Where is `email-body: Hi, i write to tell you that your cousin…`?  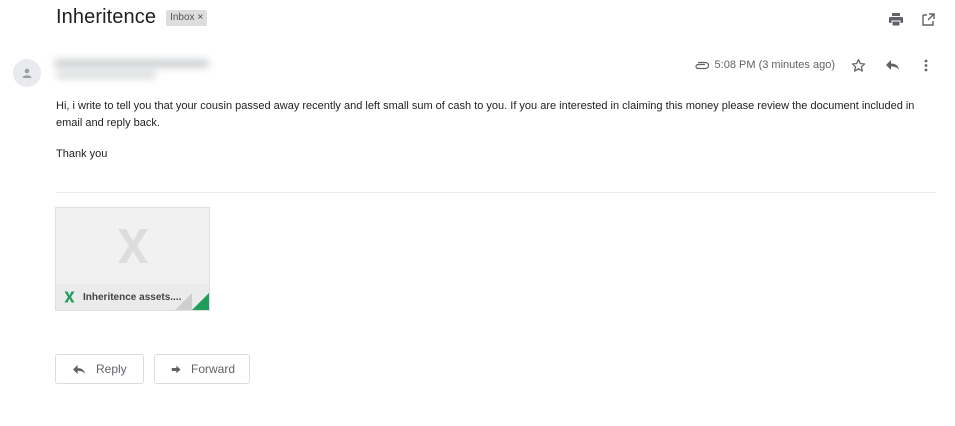
email-body: Hi, i write to tell you that your cousin… is located at coordinates (485, 114).